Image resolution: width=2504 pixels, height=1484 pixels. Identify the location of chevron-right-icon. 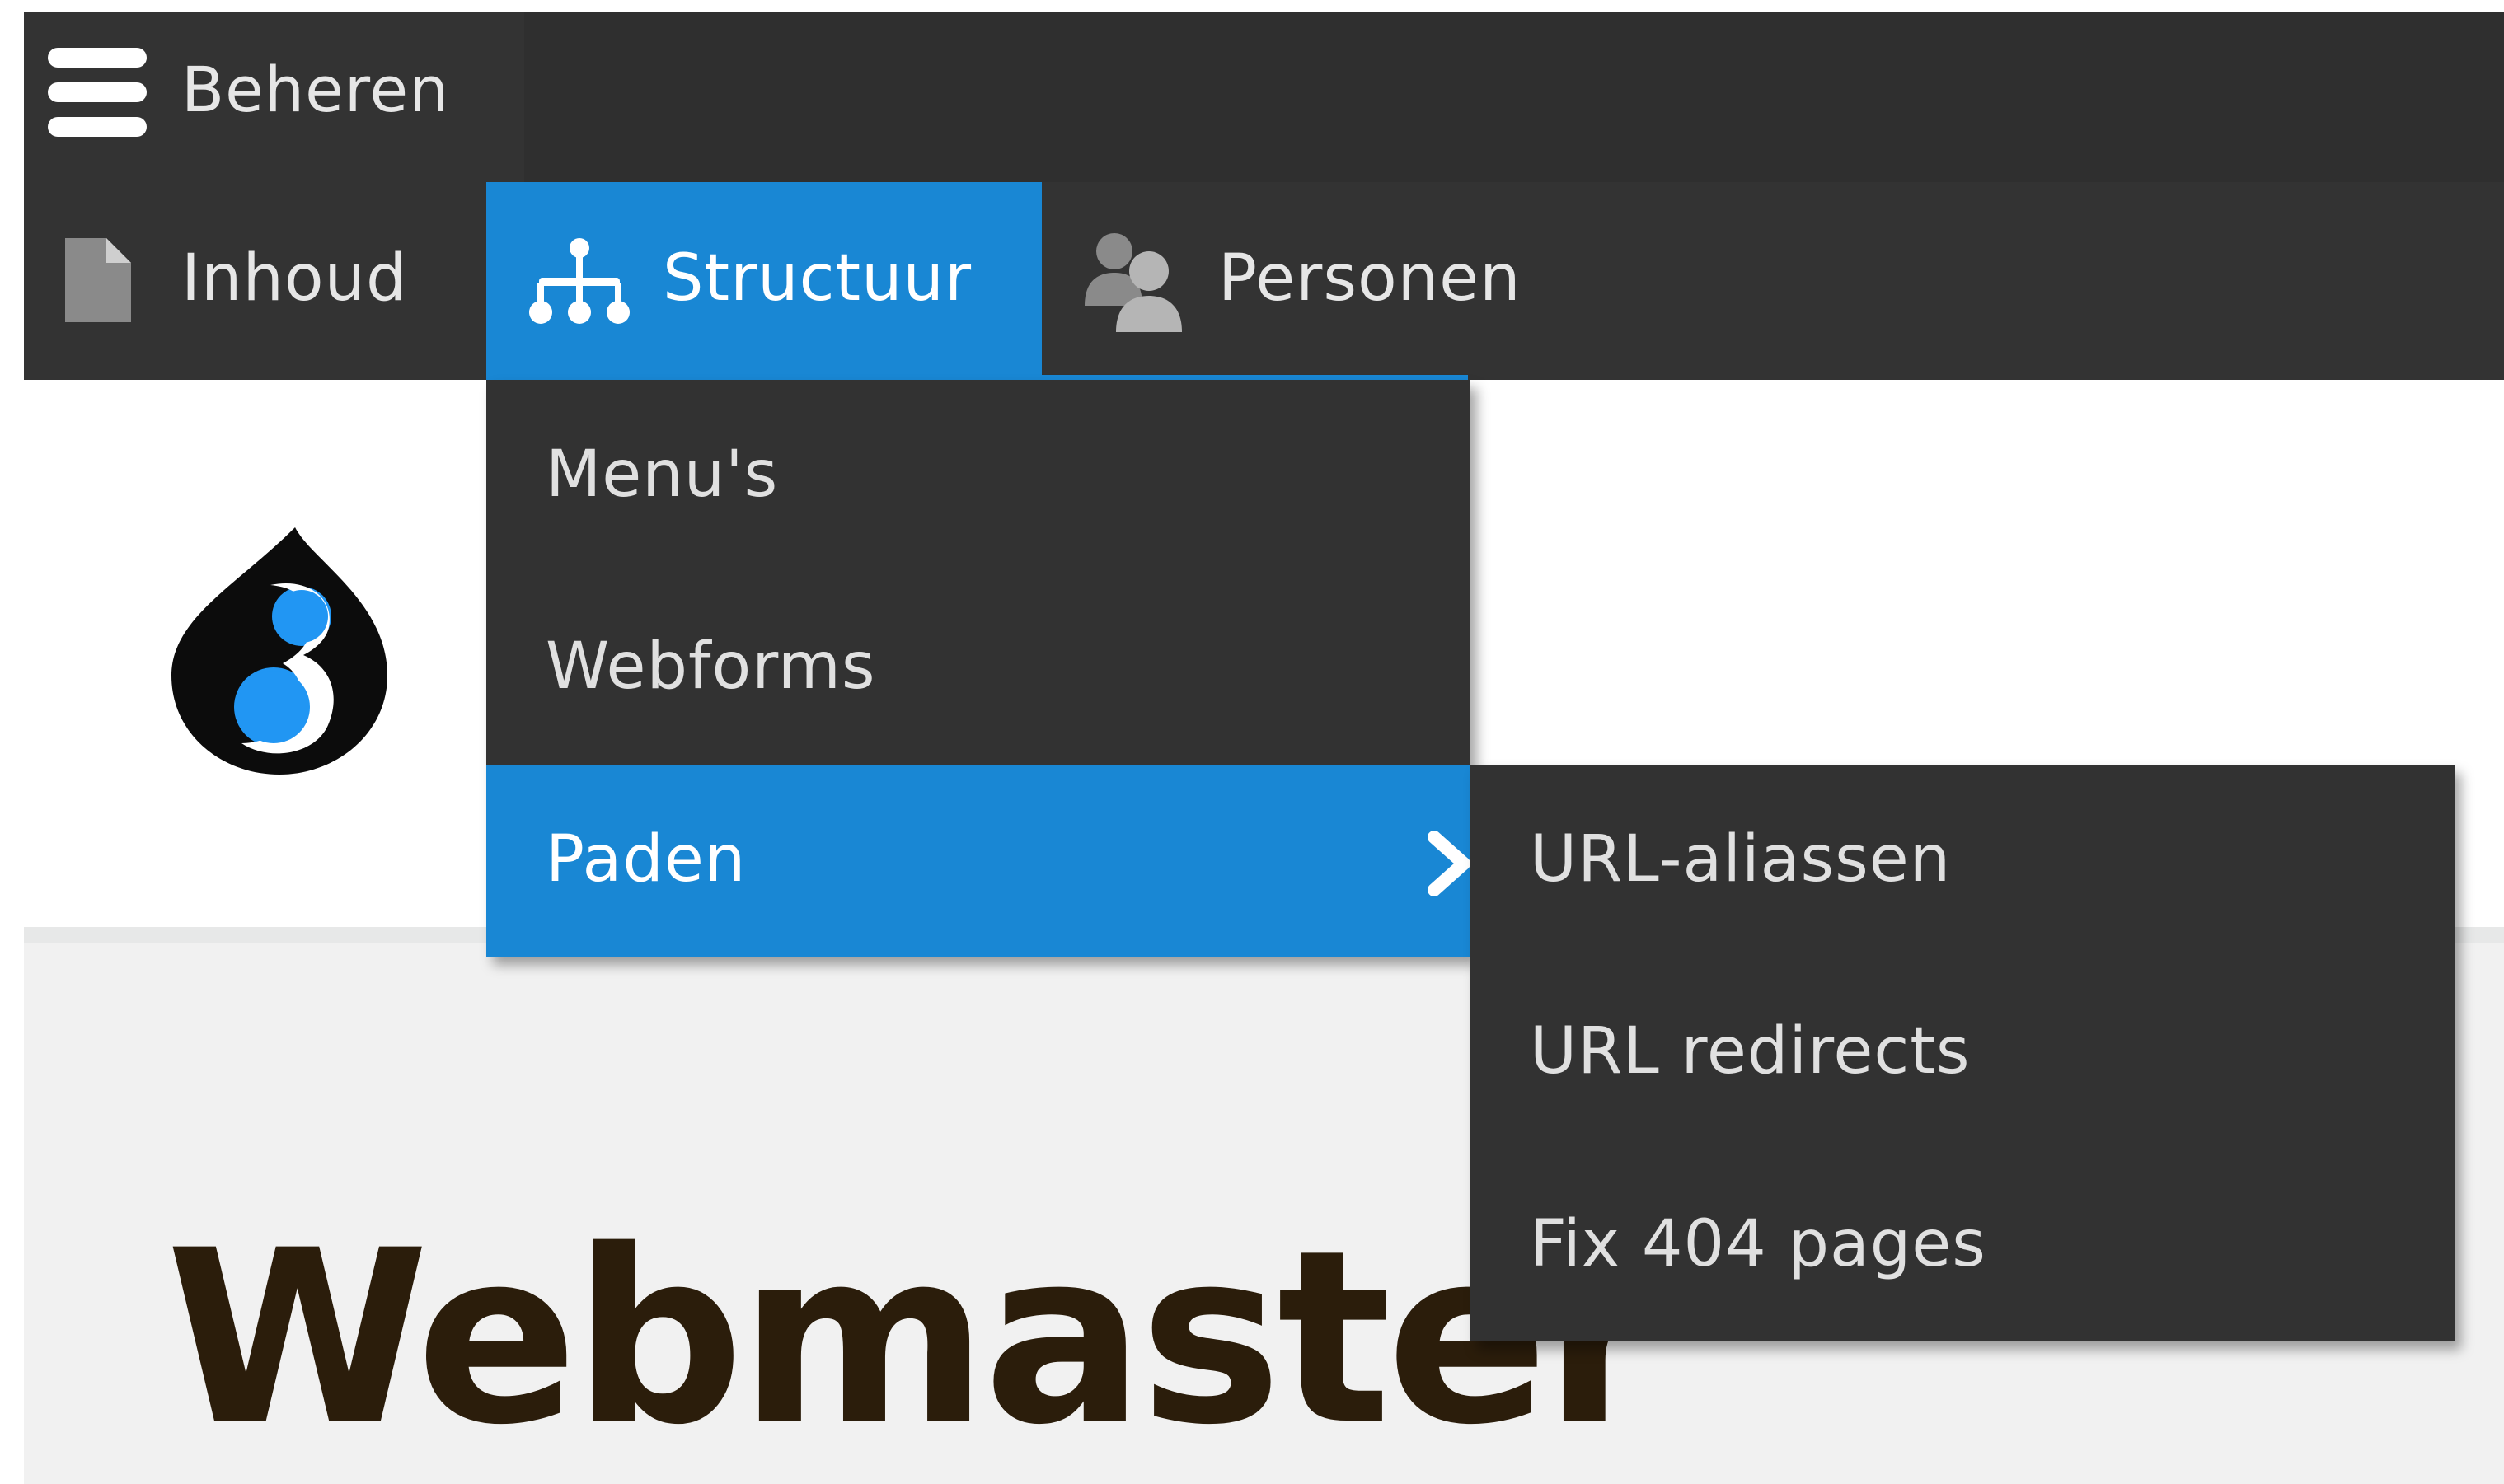
(1449, 864).